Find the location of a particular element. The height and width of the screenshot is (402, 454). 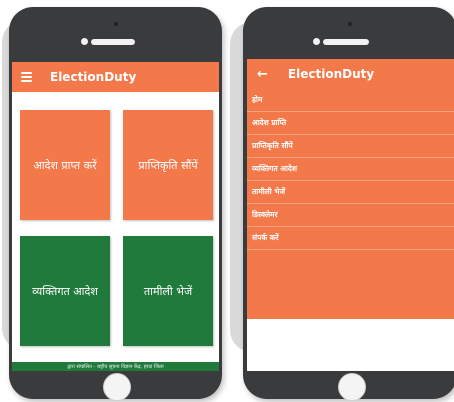

menu-item-send-service: तामीली भेजें is located at coordinates (350, 192).